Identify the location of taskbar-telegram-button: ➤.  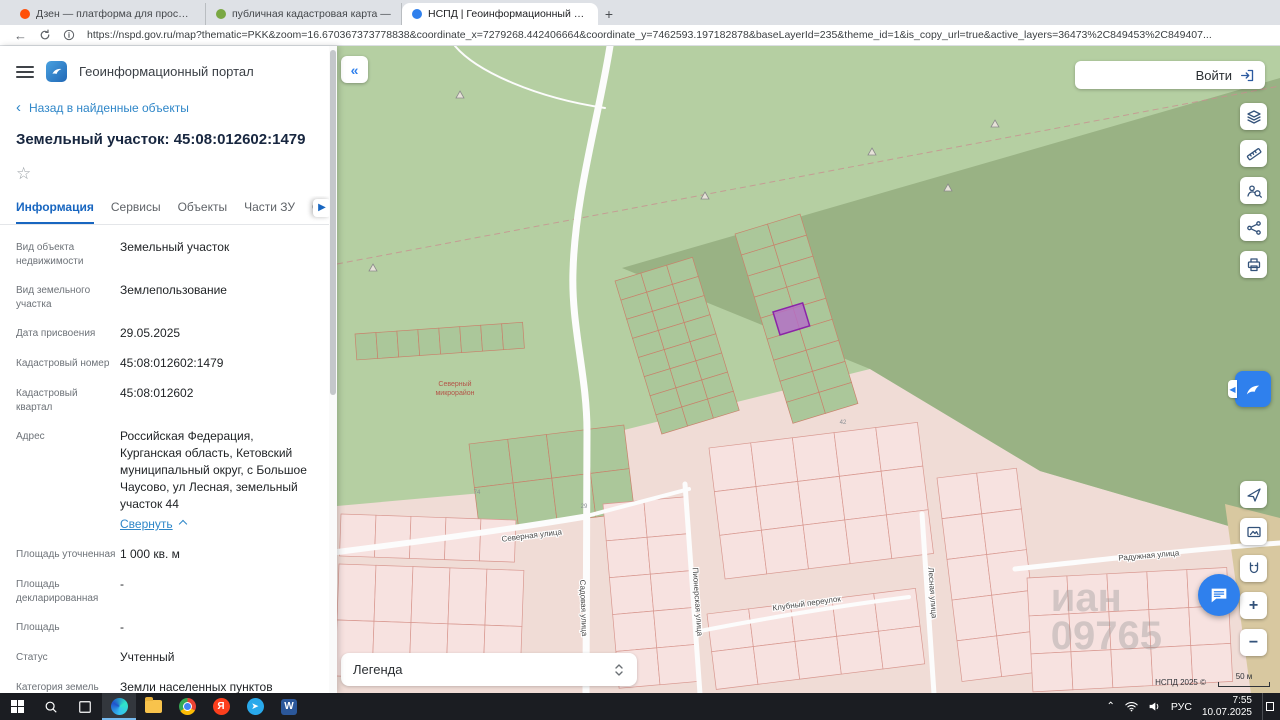
(255, 706).